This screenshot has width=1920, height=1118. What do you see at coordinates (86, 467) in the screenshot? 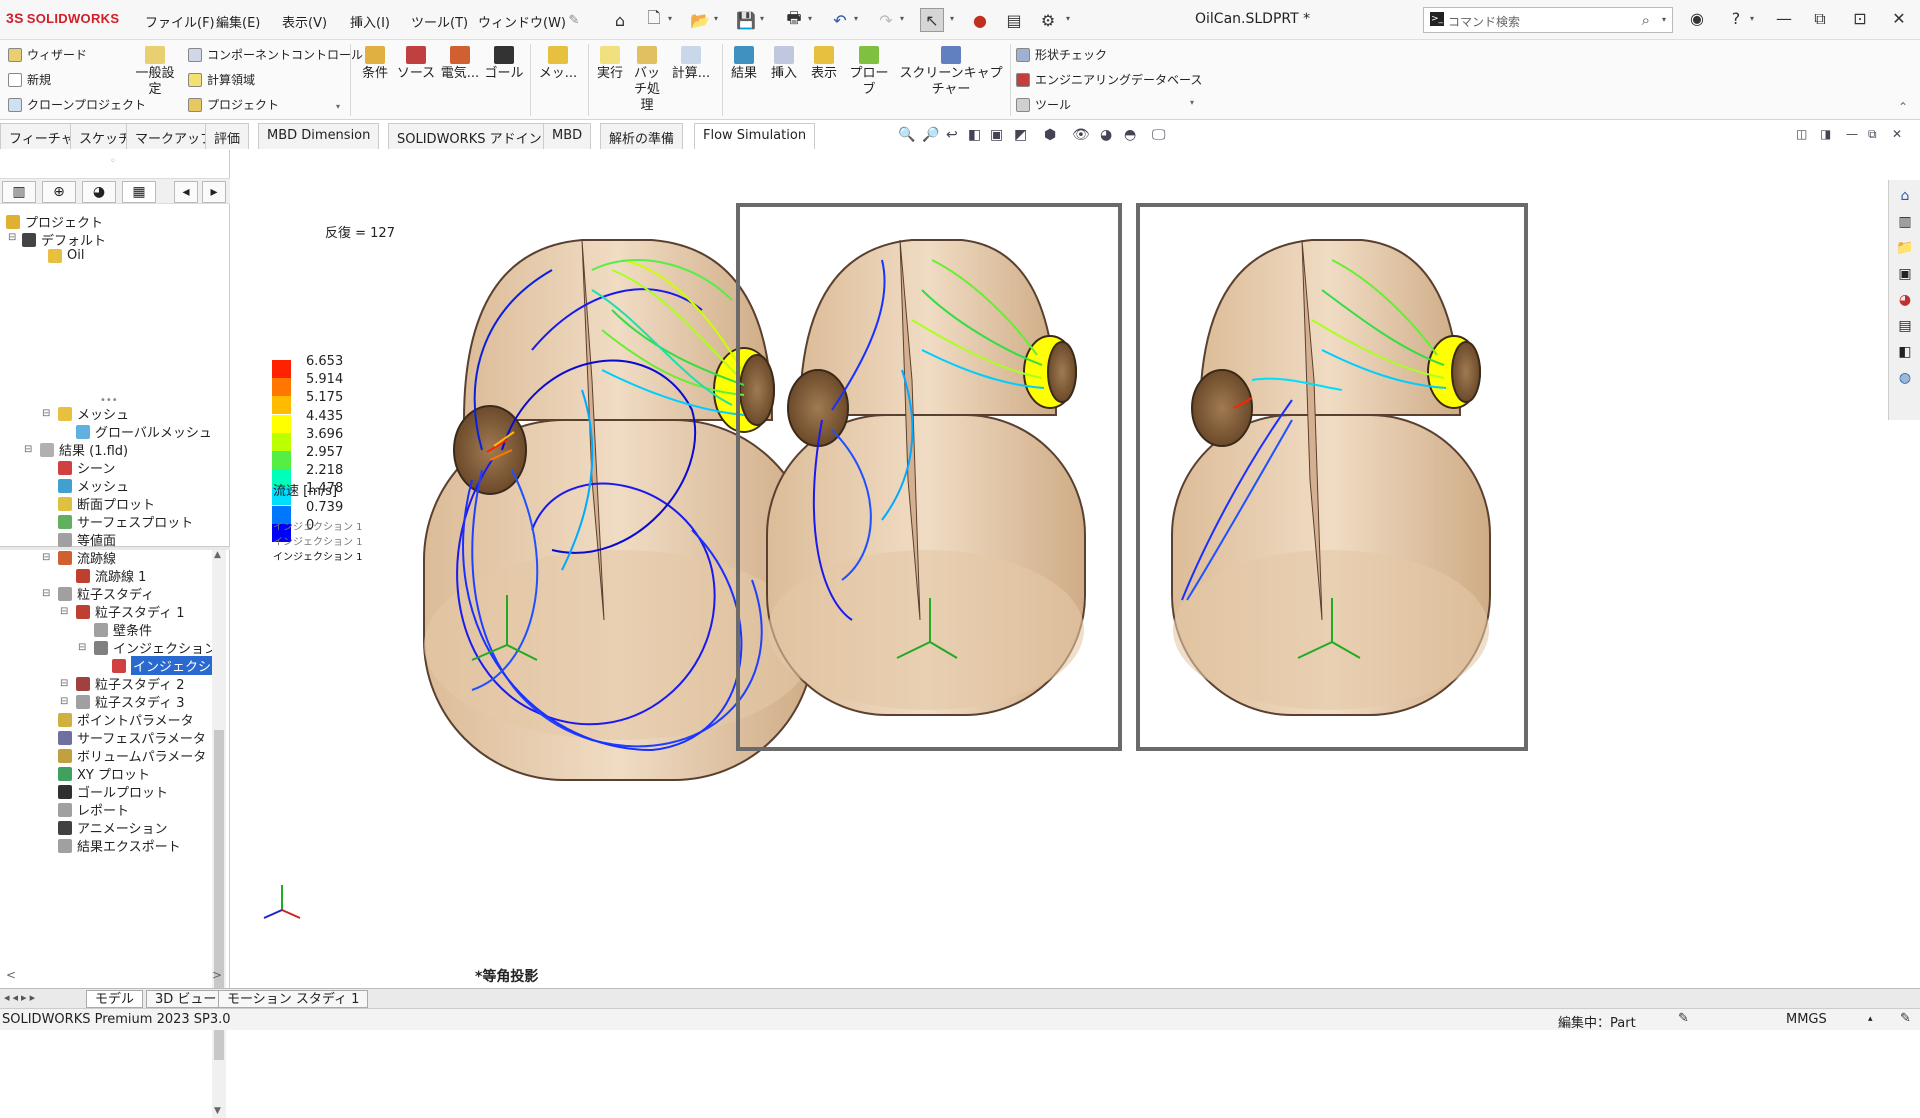
I see `tree-item: シーン` at bounding box center [86, 467].